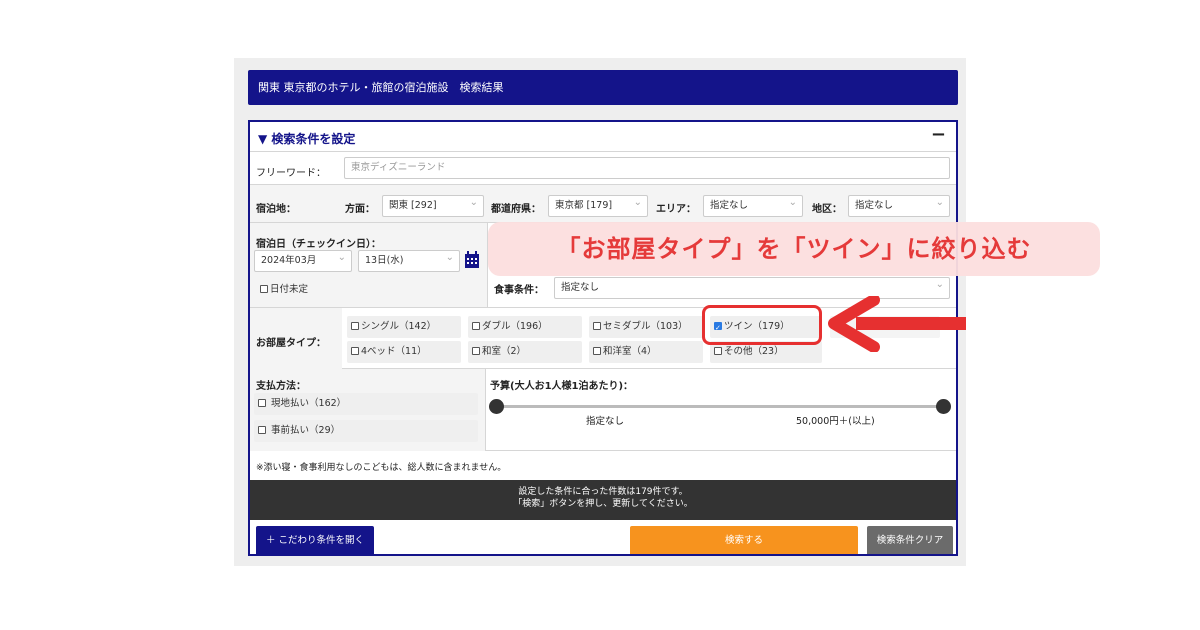 This screenshot has height=630, width=1200. I want to click on option-label: セミダブル（103）, so click(645, 326).